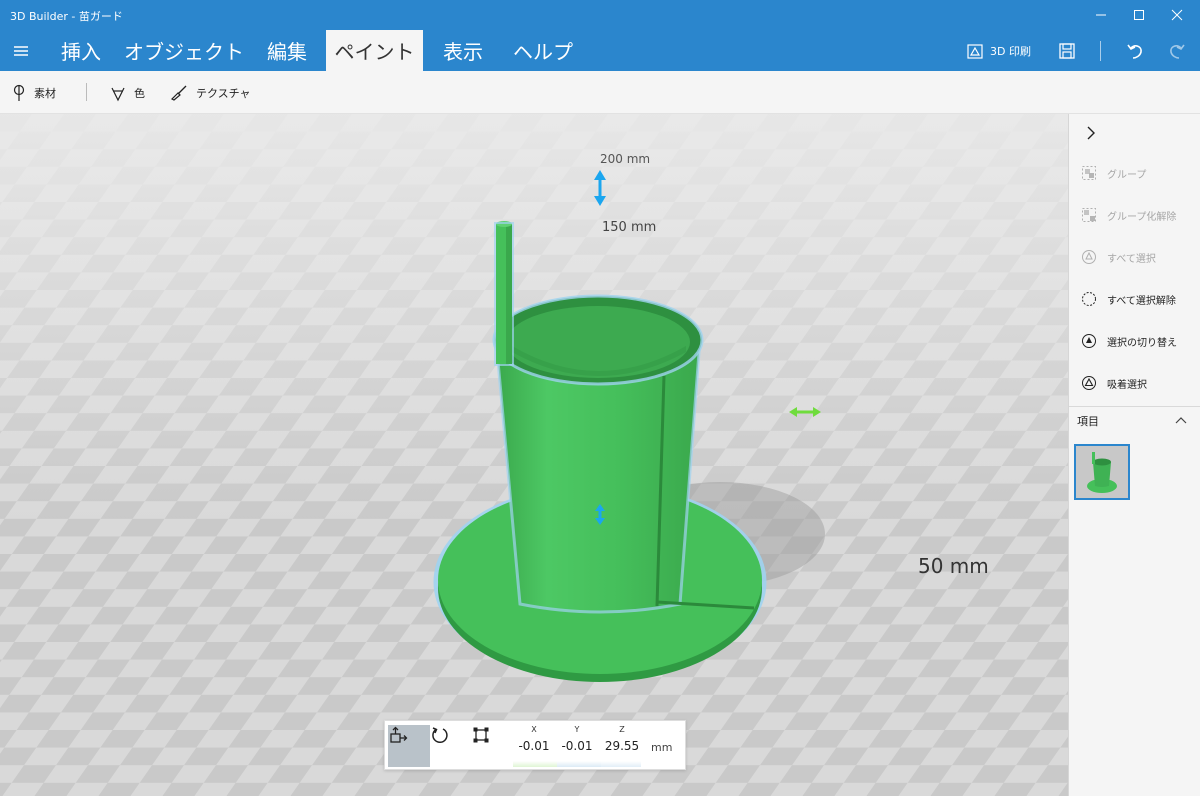 The width and height of the screenshot is (1200, 796). I want to click on z-axis-label: Z, so click(622, 729).